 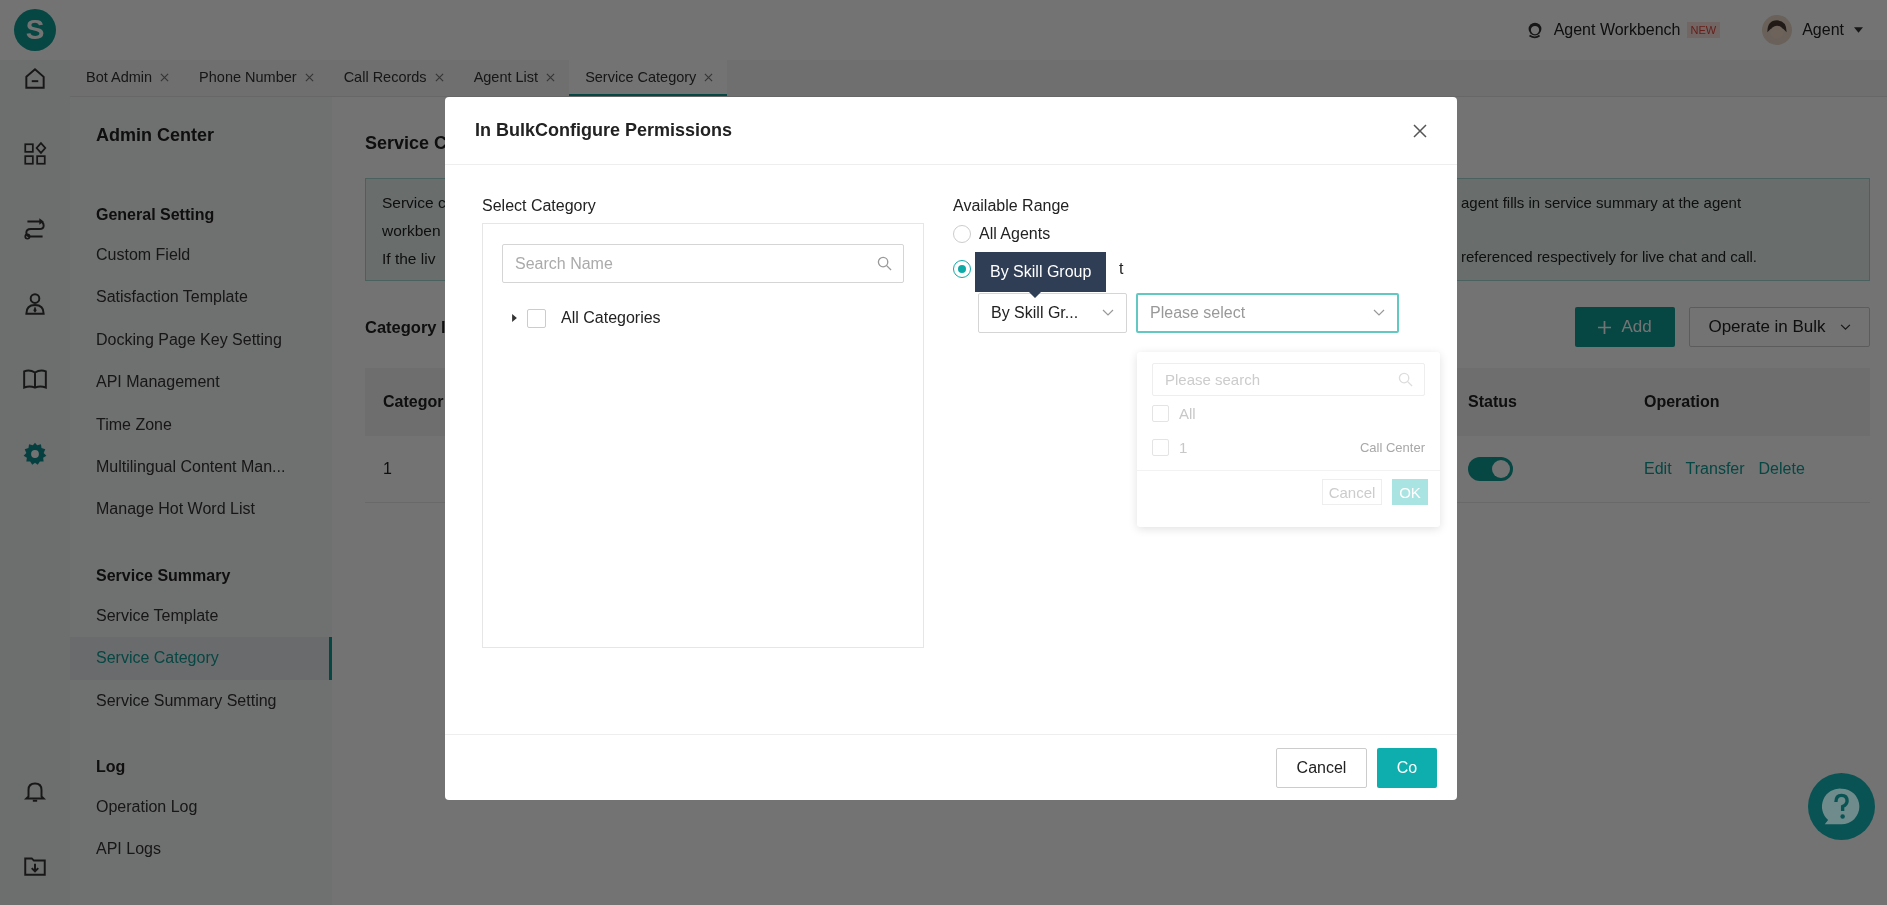 What do you see at coordinates (648, 78) in the screenshot?
I see `tab: Service Category` at bounding box center [648, 78].